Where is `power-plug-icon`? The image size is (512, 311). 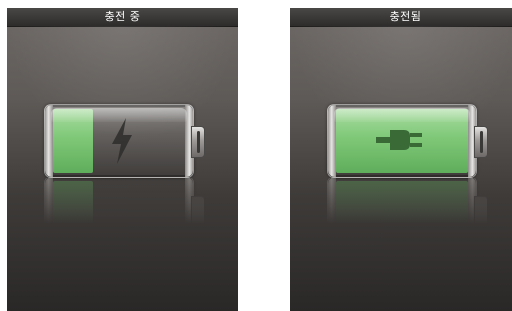 power-plug-icon is located at coordinates (399, 140).